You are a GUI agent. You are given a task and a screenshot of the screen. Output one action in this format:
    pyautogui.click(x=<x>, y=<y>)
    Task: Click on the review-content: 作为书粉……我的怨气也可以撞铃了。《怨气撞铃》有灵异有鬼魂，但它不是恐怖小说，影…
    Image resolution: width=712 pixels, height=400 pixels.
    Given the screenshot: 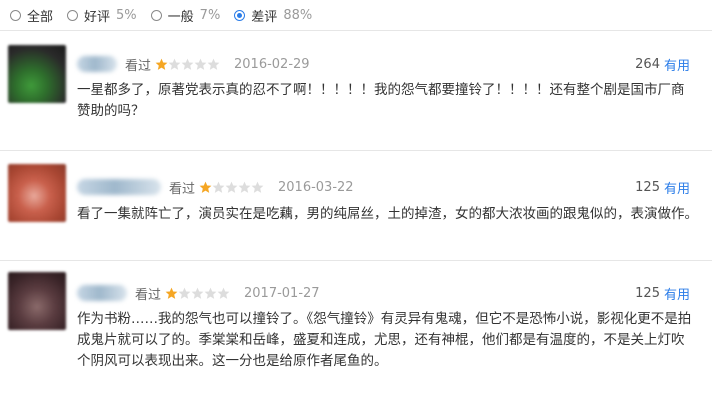 What is the action you would take?
    pyautogui.click(x=384, y=340)
    